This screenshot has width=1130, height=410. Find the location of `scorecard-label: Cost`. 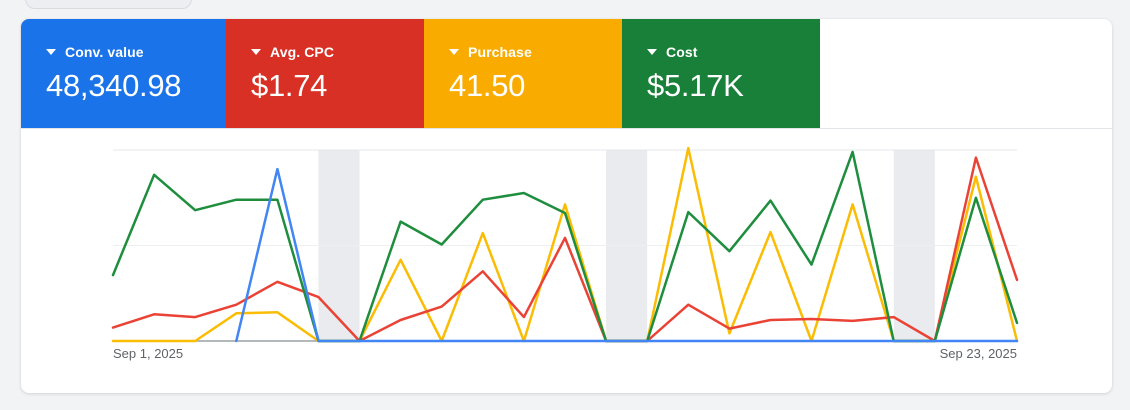

scorecard-label: Cost is located at coordinates (682, 52).